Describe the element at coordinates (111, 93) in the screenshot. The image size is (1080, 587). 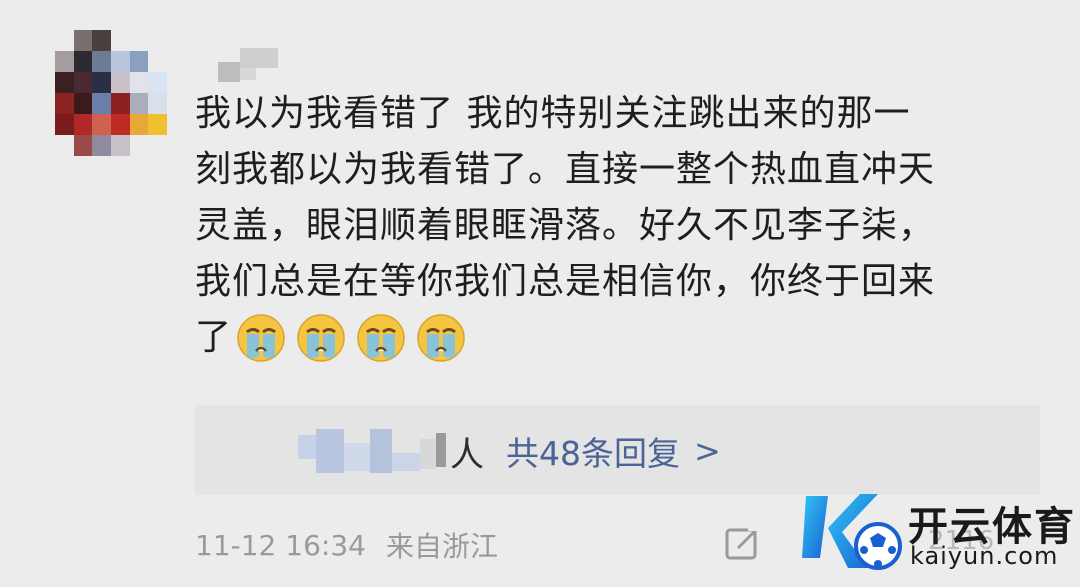
I see `avatar` at that location.